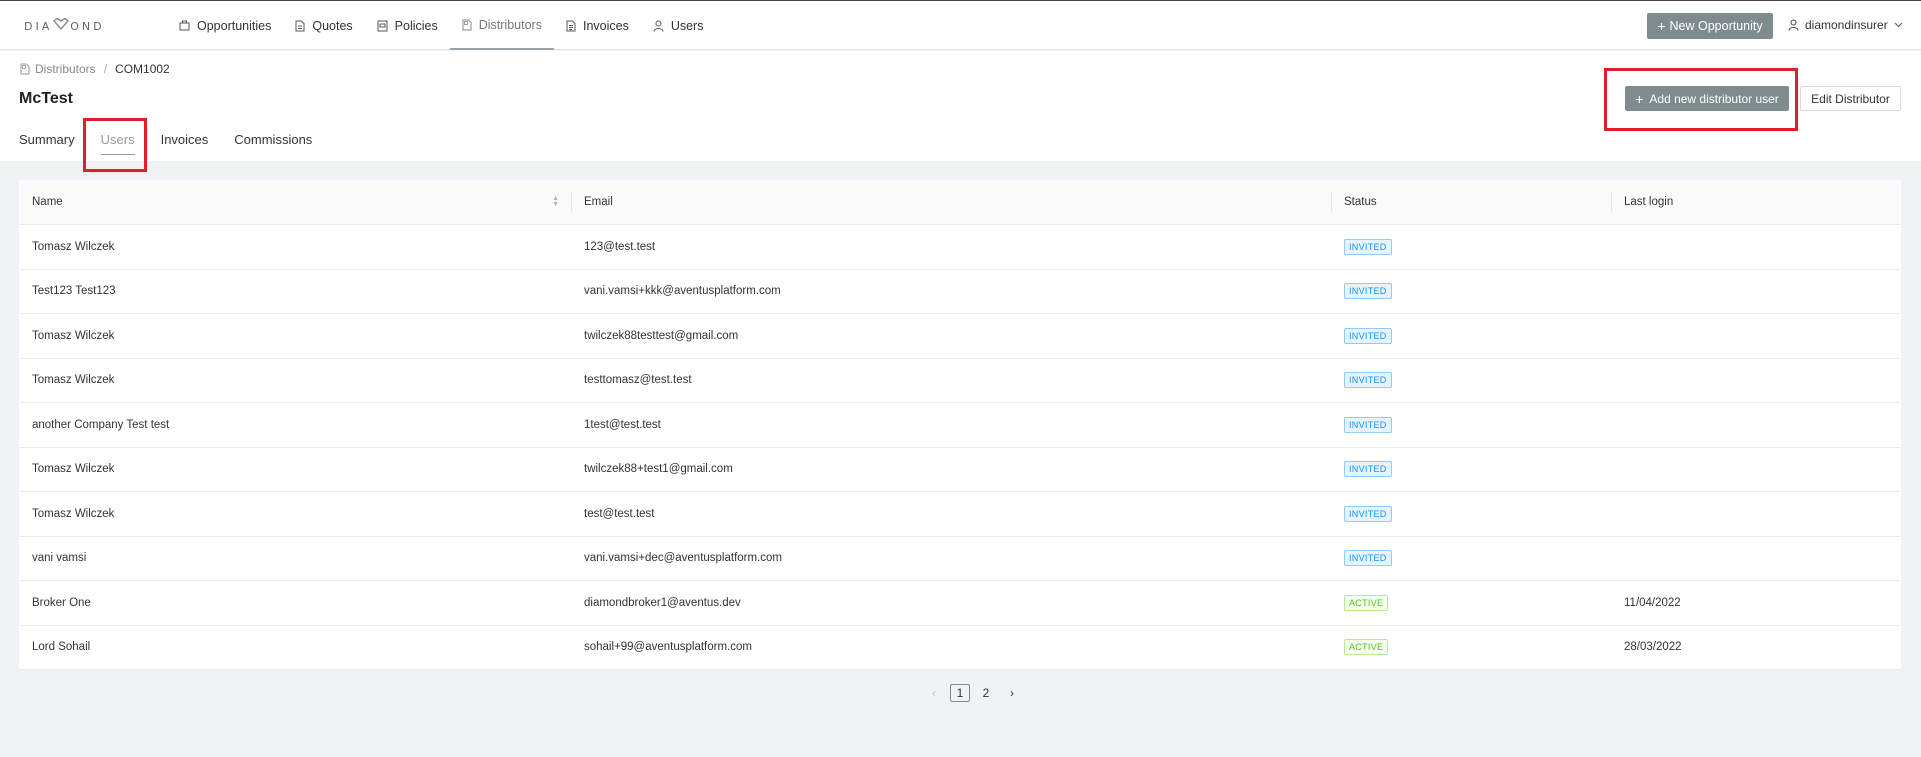 The width and height of the screenshot is (1921, 757). Describe the element at coordinates (555, 201) in the screenshot. I see `sort-icon: ▲ ▼` at that location.